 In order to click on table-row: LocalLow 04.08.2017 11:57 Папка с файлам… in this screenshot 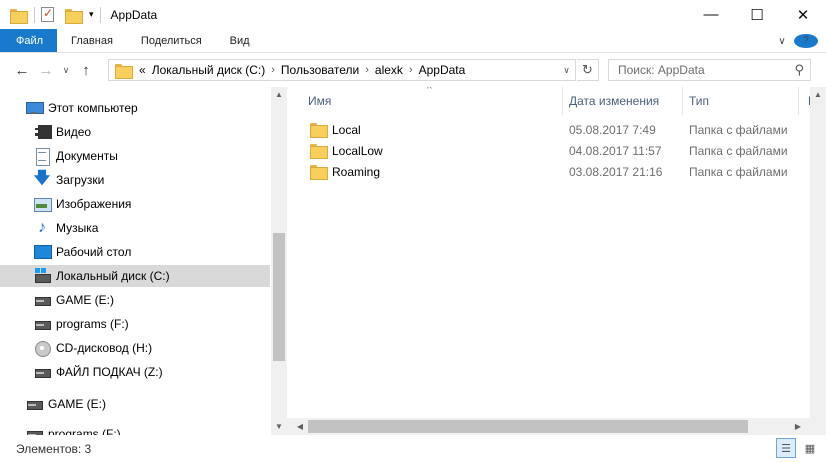, I will do `click(553, 150)`.